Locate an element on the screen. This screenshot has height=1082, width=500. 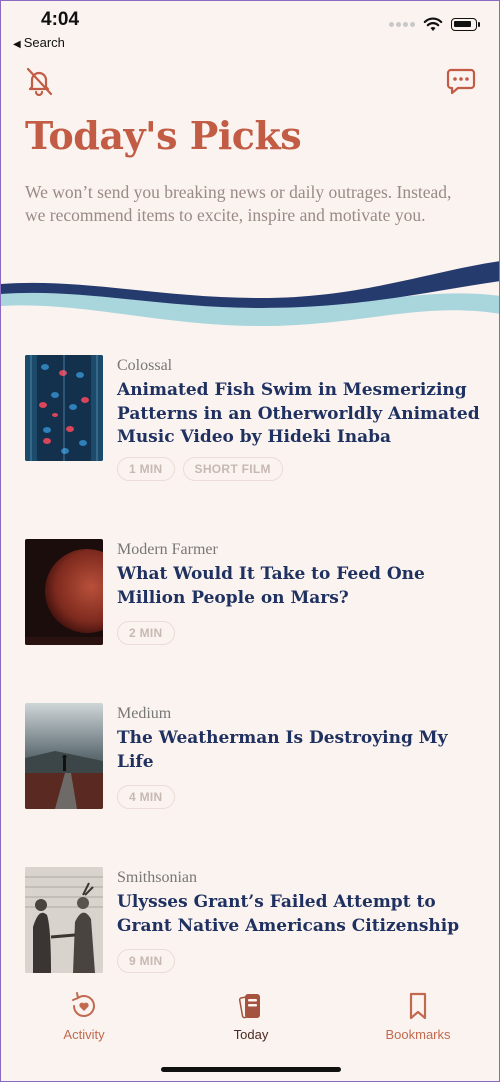
article-source: Colossal is located at coordinates (145, 365).